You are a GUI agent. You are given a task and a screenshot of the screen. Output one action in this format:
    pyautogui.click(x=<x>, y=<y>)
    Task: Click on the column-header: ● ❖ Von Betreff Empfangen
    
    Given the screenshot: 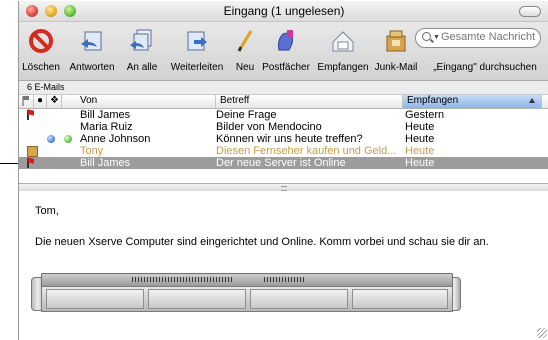 What is the action you would take?
    pyautogui.click(x=283, y=102)
    